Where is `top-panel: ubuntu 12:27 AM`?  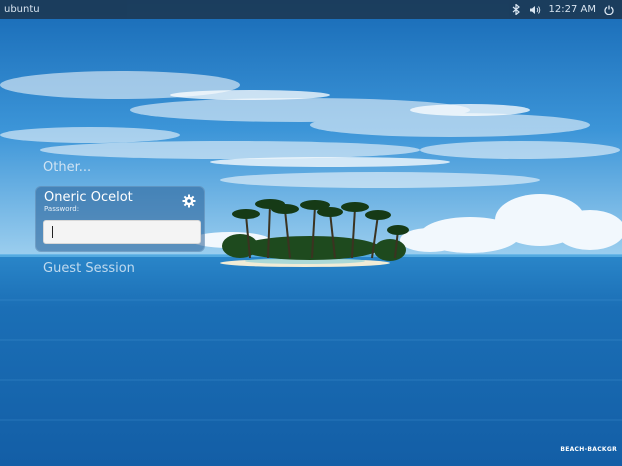
top-panel: ubuntu 12:27 AM is located at coordinates (311, 9).